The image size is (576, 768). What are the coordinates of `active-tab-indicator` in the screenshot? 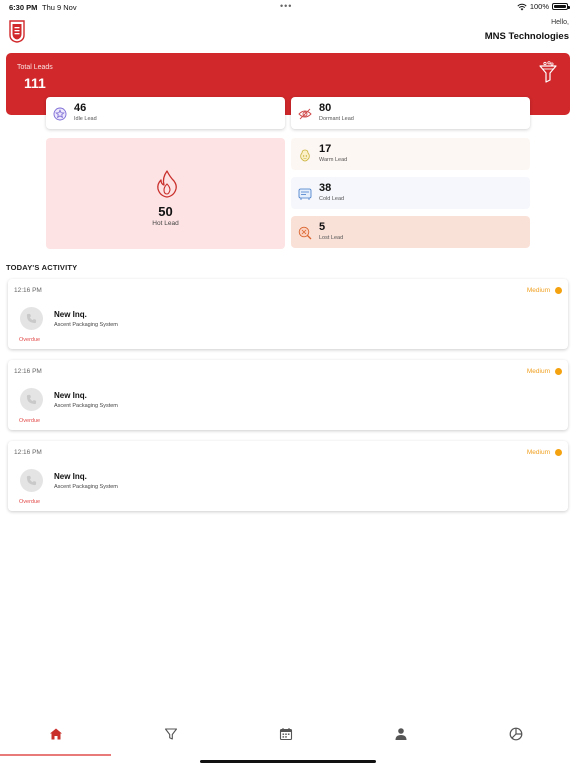 It's located at (55, 755).